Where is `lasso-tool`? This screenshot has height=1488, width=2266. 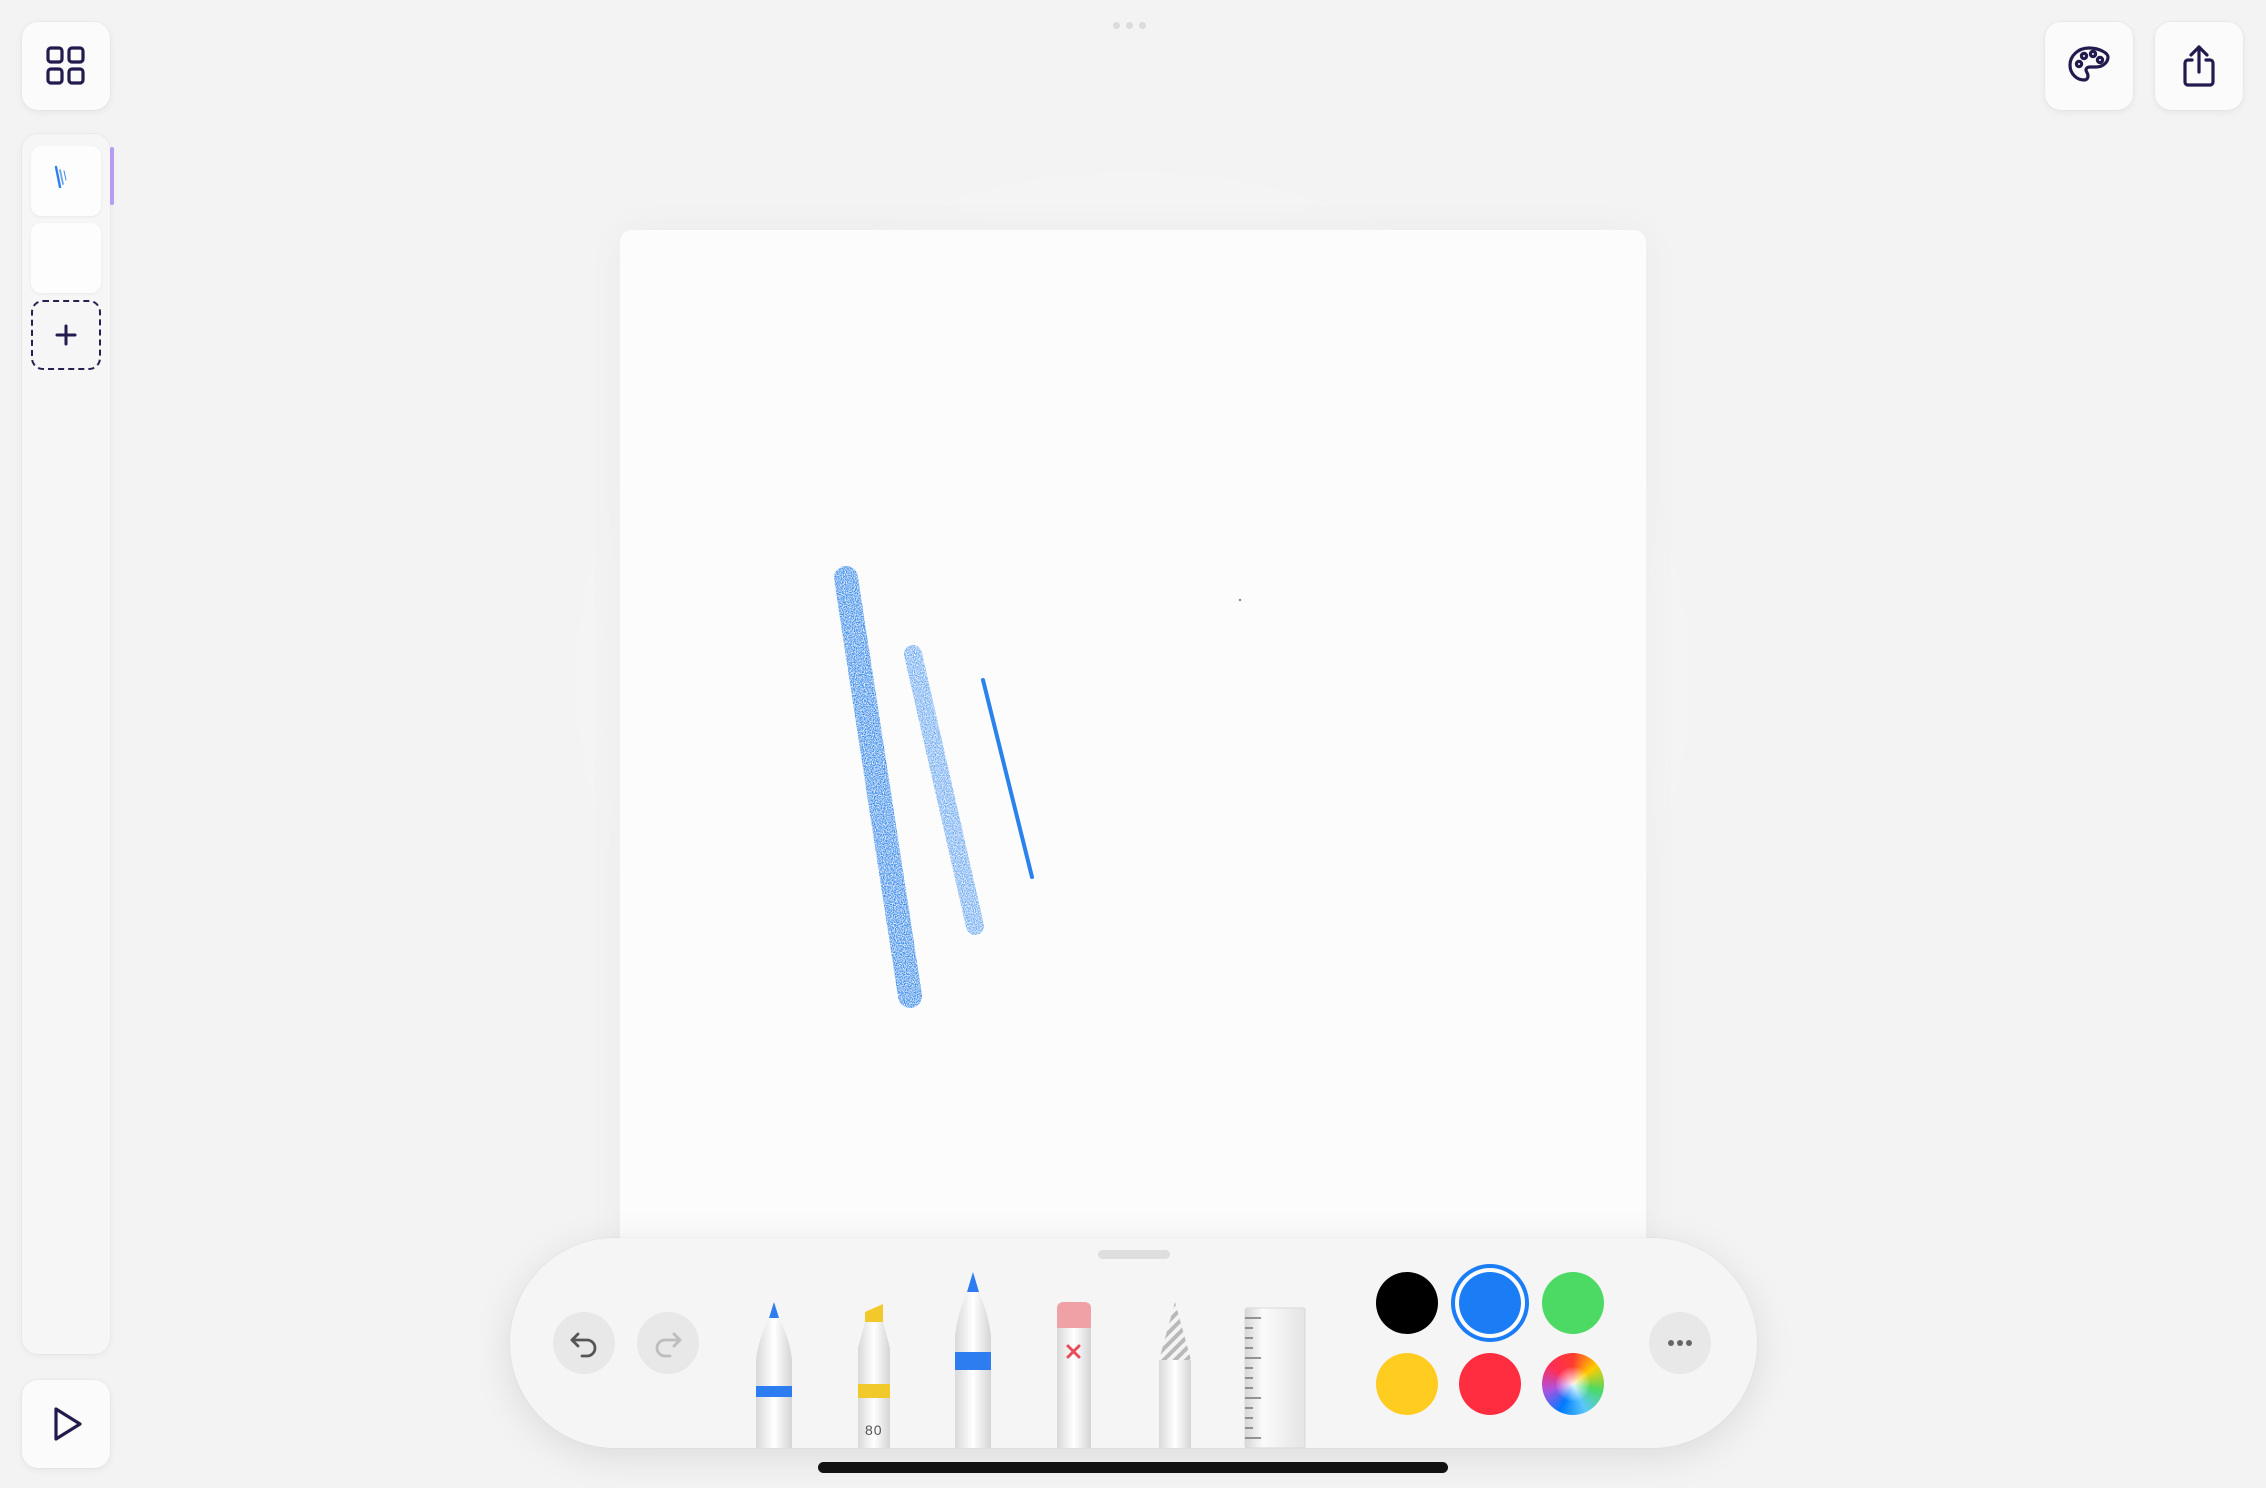 lasso-tool is located at coordinates (1175, 1374).